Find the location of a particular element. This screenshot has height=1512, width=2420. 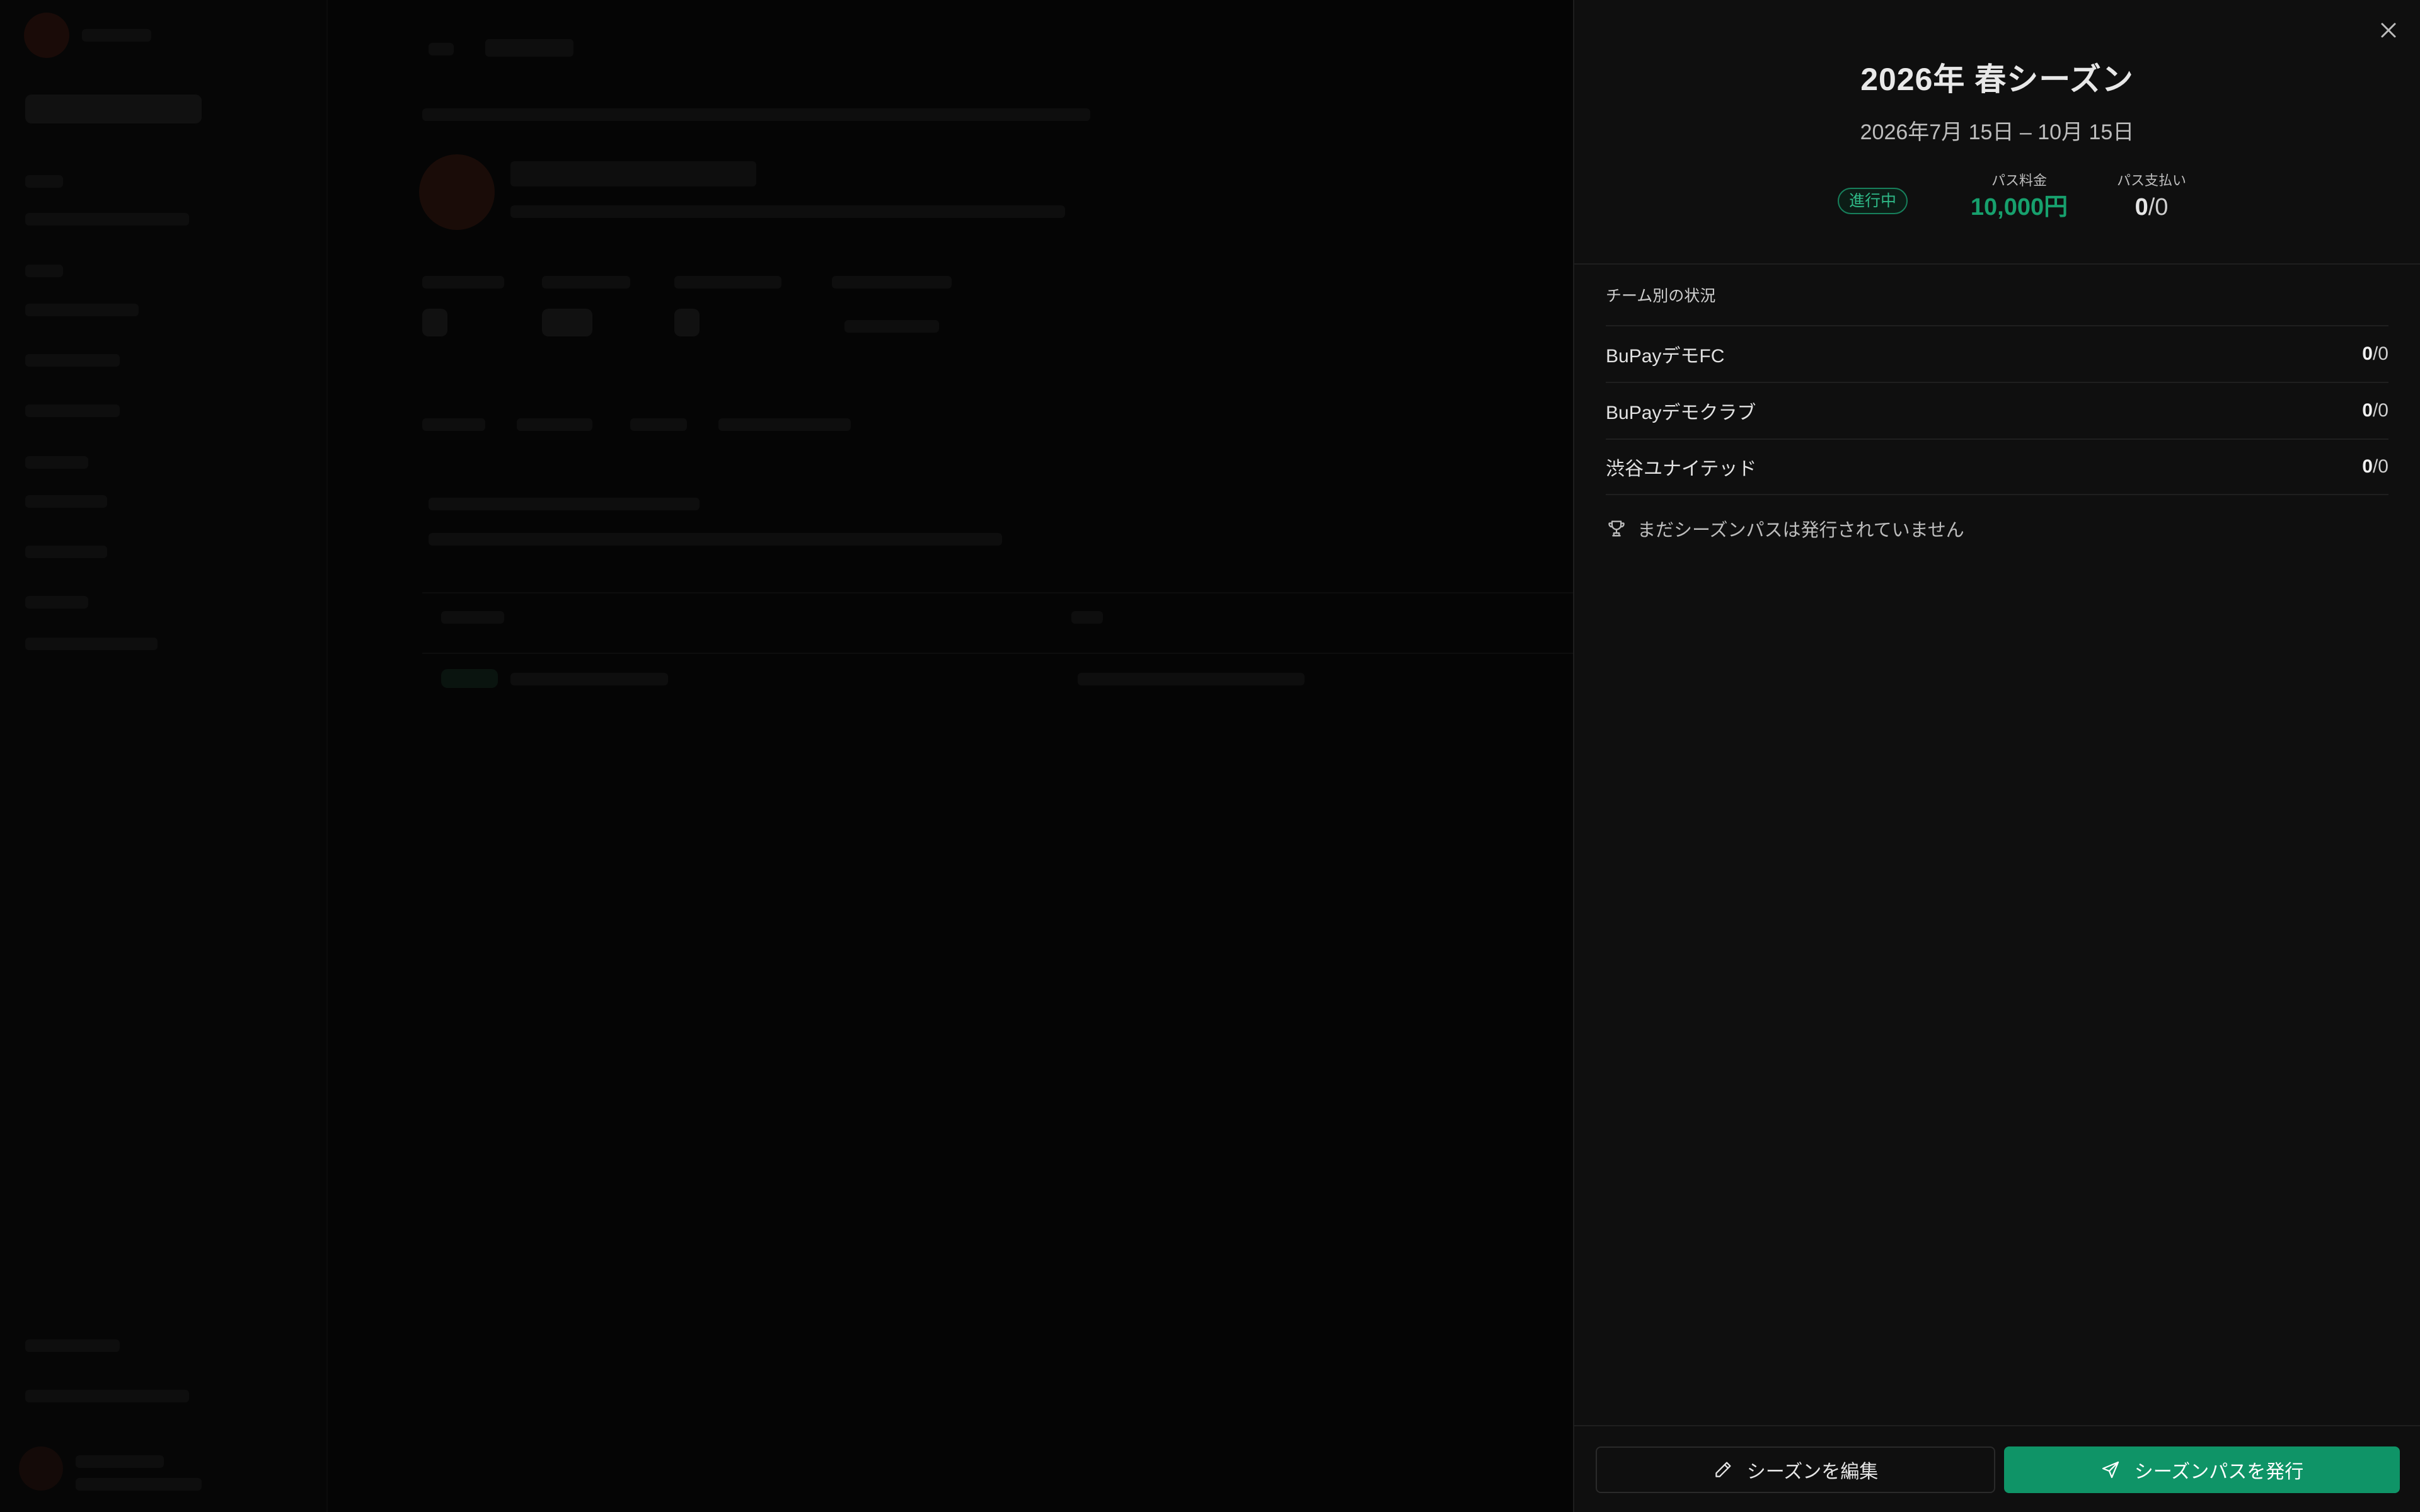

team-row: BuPayデモクラブ 0/0 is located at coordinates (1997, 410).